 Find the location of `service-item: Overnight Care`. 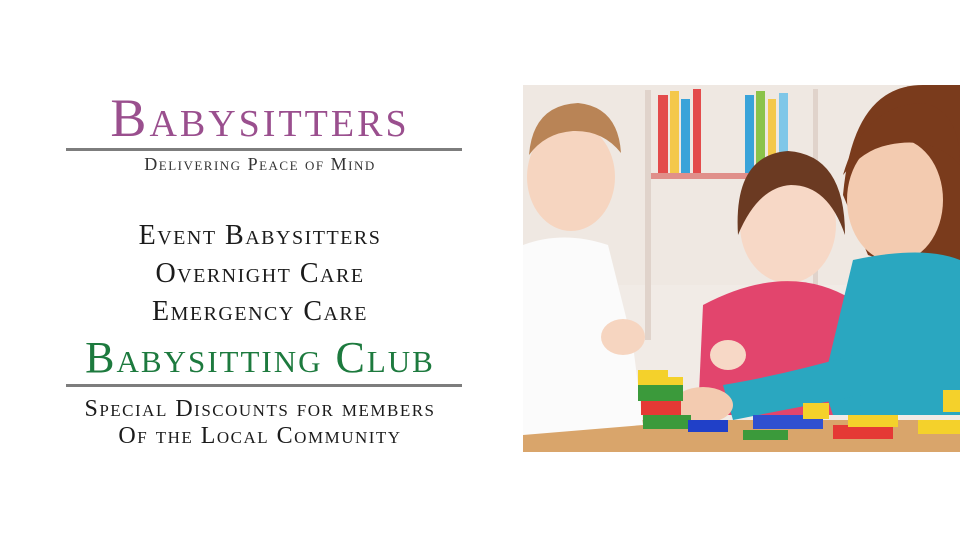

service-item: Overnight Care is located at coordinates (260, 273).